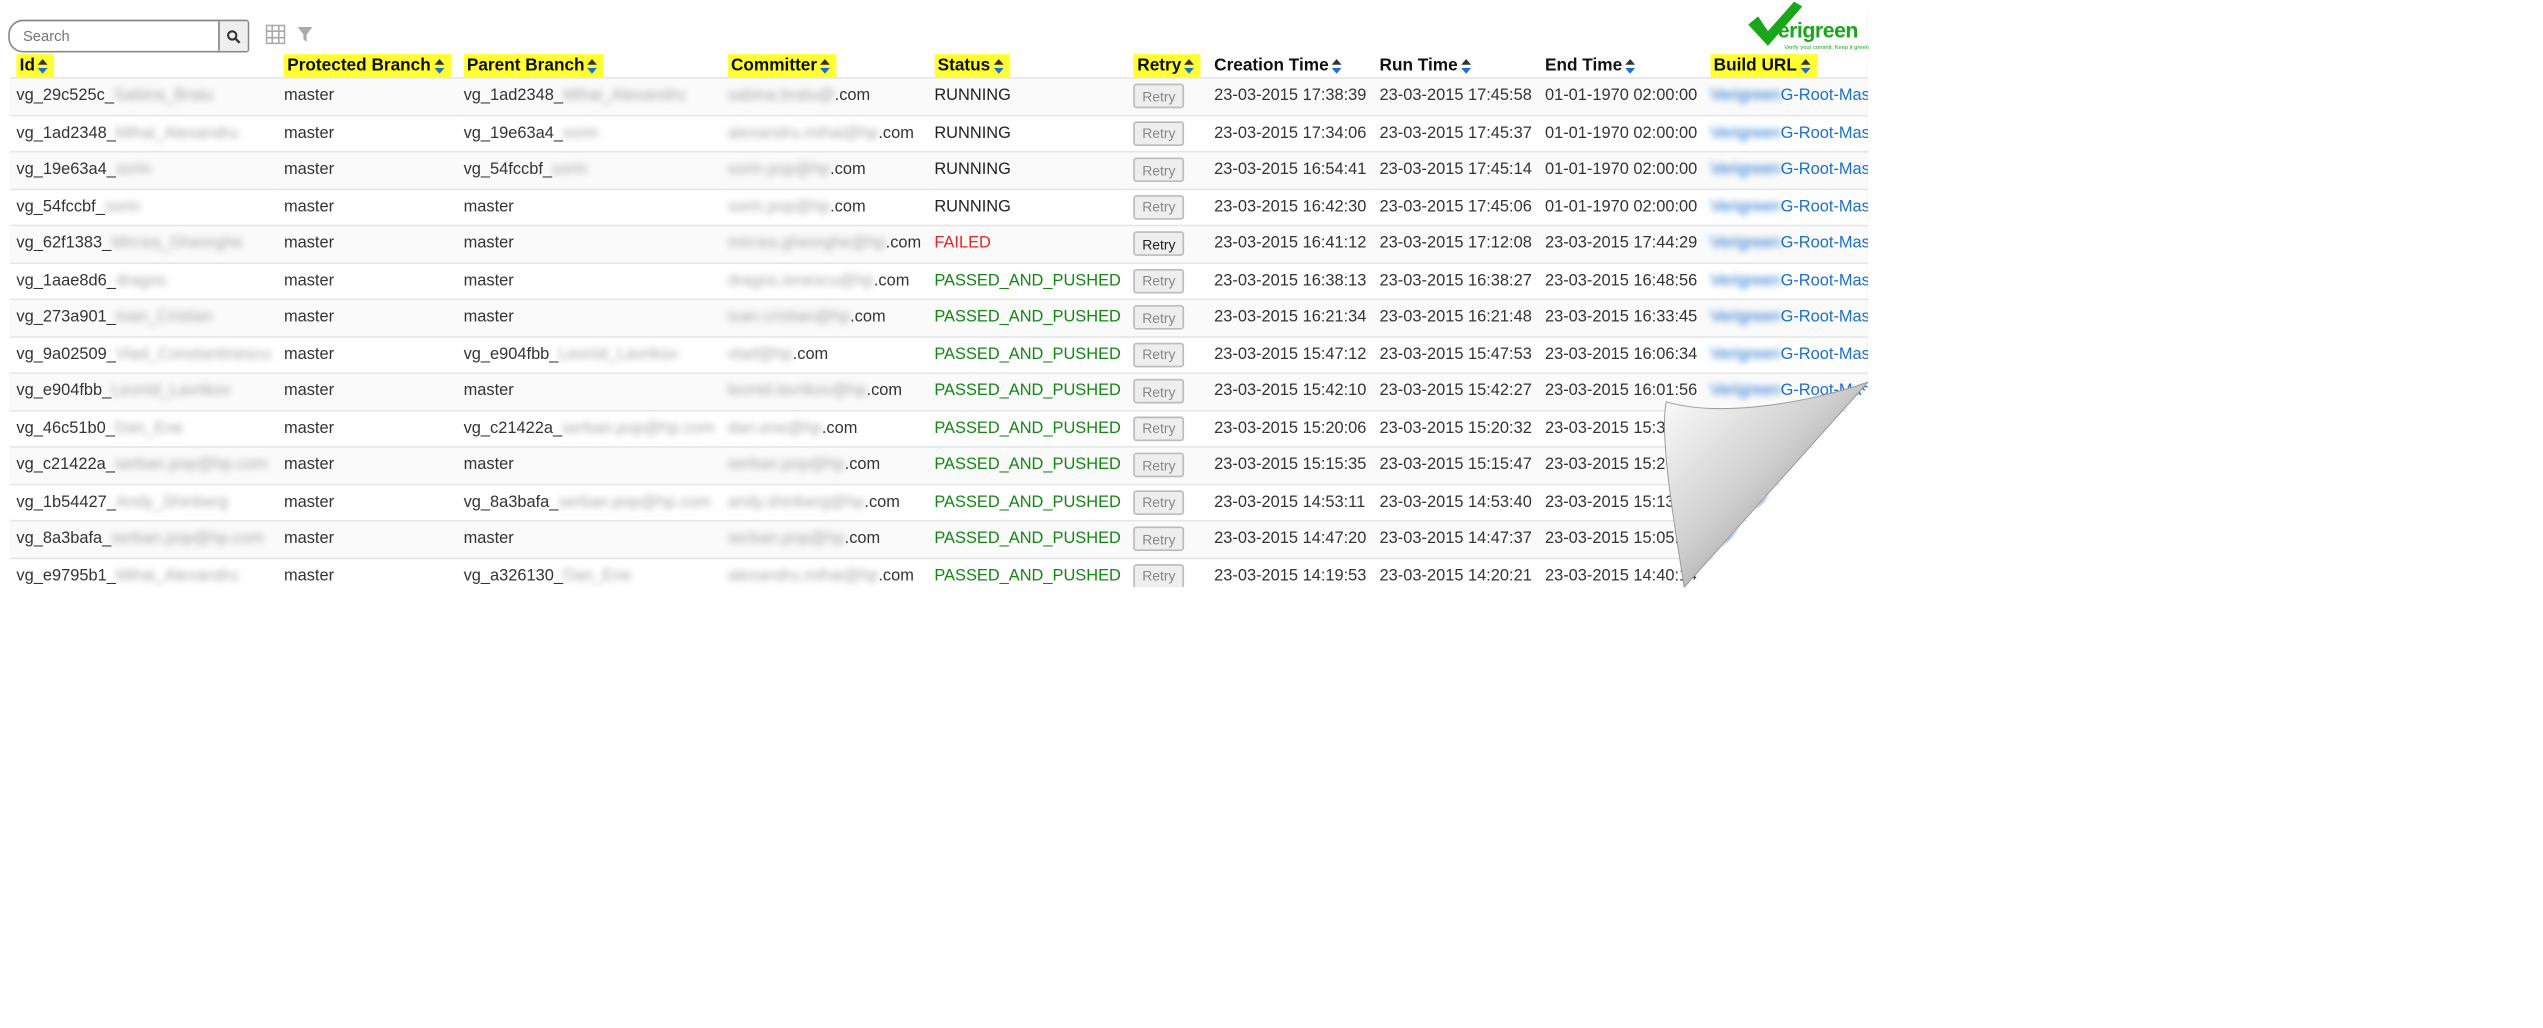  What do you see at coordinates (824, 169) in the screenshot?
I see `cell-committer: sorin.pop@hp.com` at bounding box center [824, 169].